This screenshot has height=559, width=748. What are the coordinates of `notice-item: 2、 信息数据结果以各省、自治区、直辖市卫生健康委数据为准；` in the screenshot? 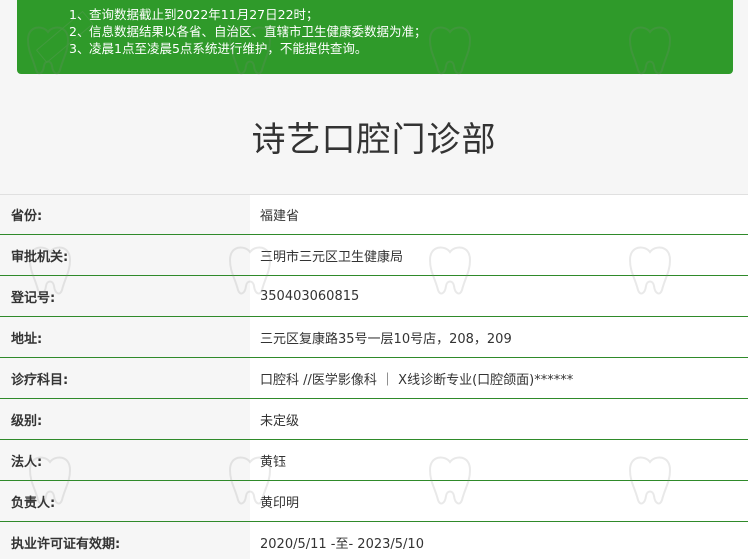 It's located at (401, 31).